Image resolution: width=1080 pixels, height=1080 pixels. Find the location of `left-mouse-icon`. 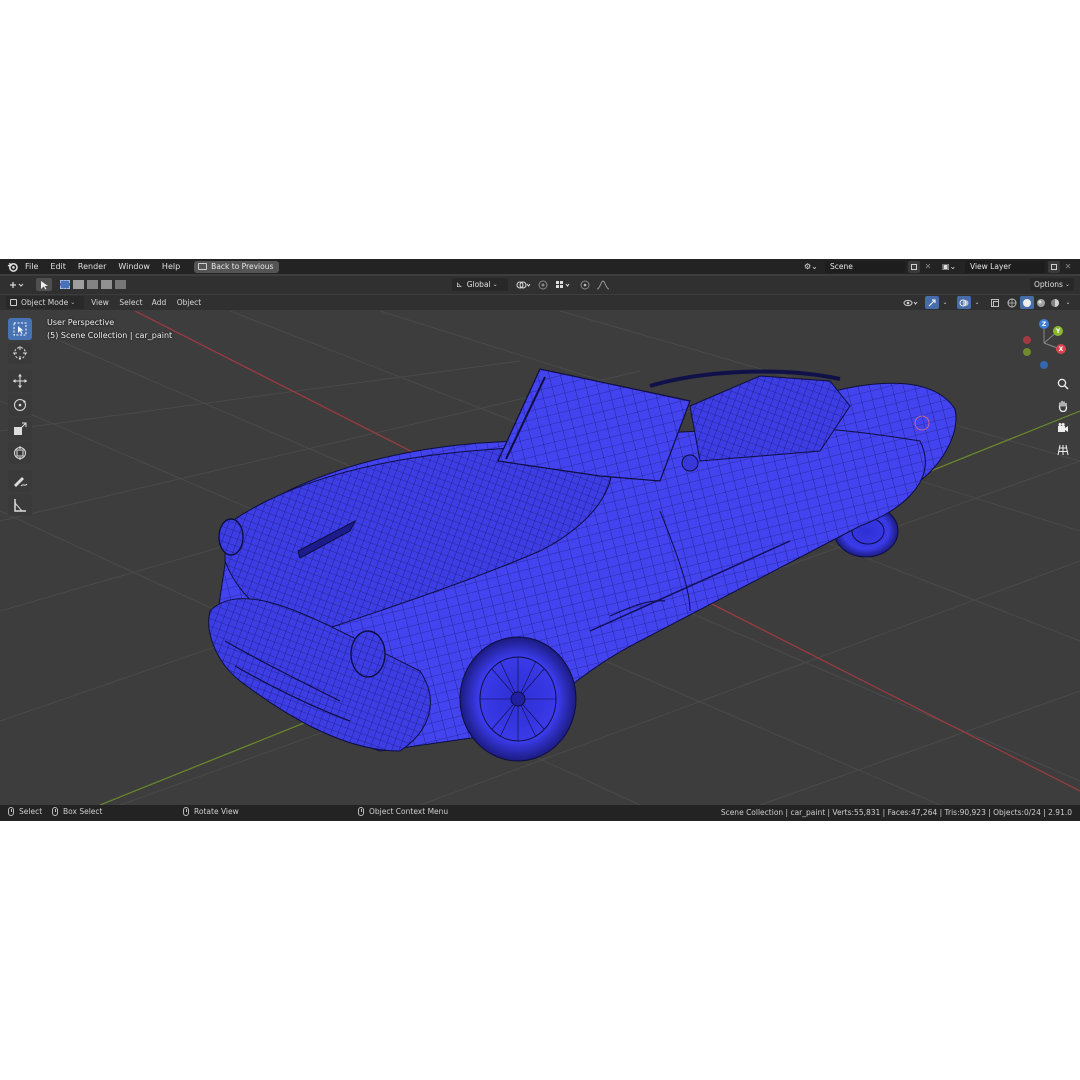

left-mouse-icon is located at coordinates (11, 811).